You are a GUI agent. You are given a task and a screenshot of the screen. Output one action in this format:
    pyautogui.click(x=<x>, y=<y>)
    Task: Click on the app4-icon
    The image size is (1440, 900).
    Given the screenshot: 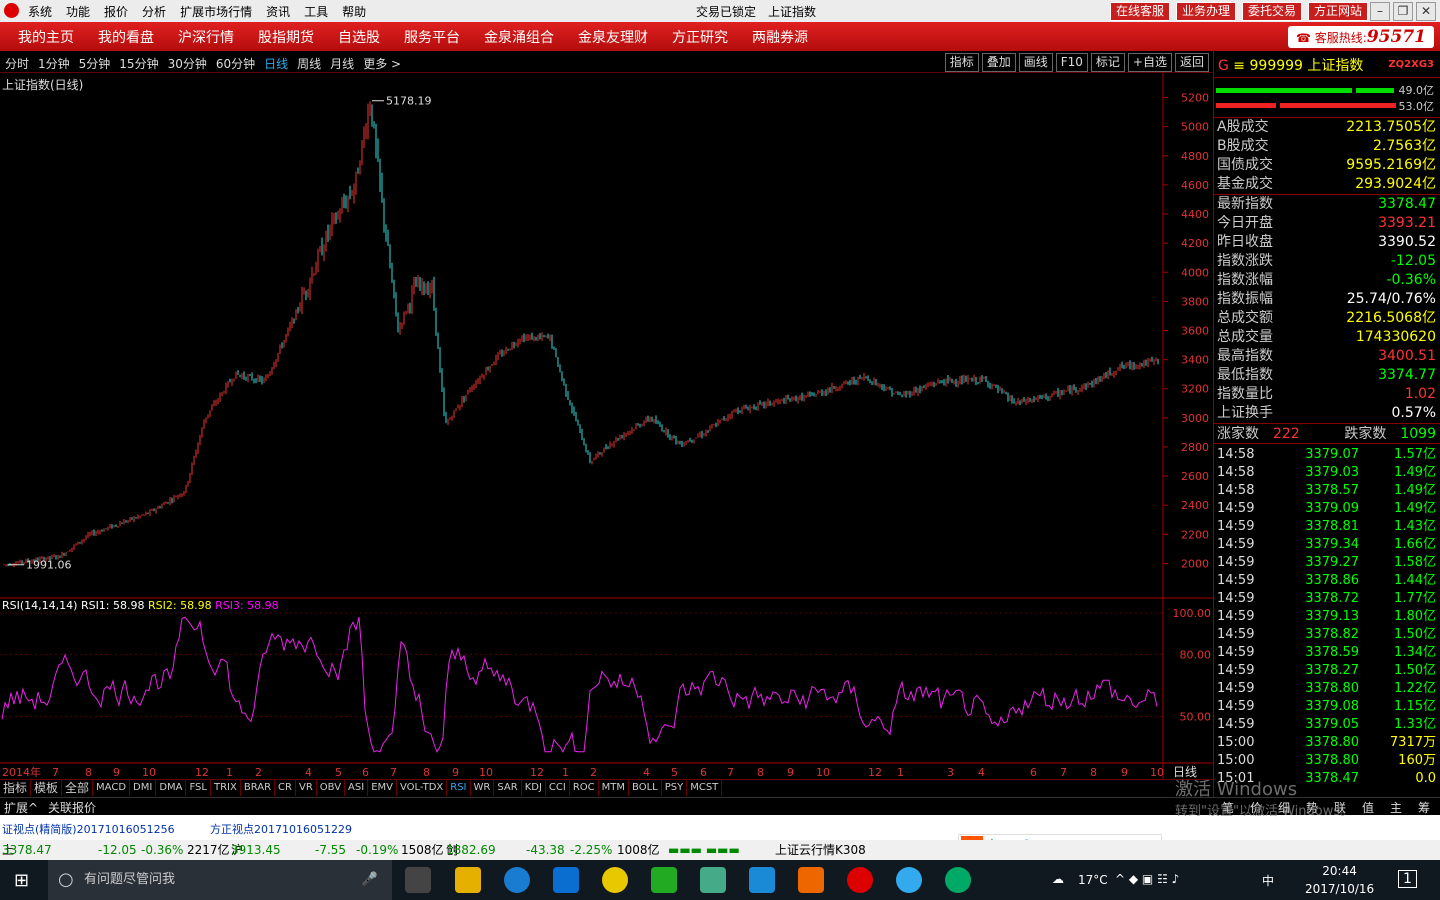 What is the action you would take?
    pyautogui.click(x=909, y=880)
    